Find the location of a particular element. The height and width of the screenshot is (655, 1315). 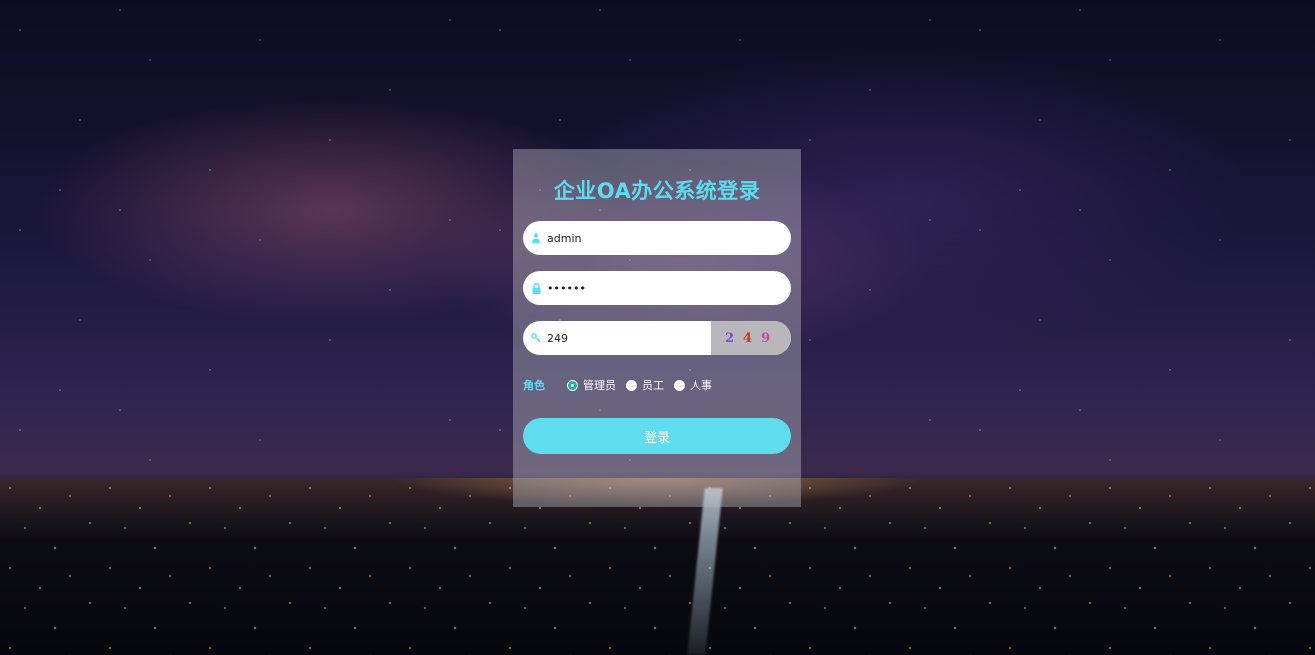

user-icon is located at coordinates (536, 238).